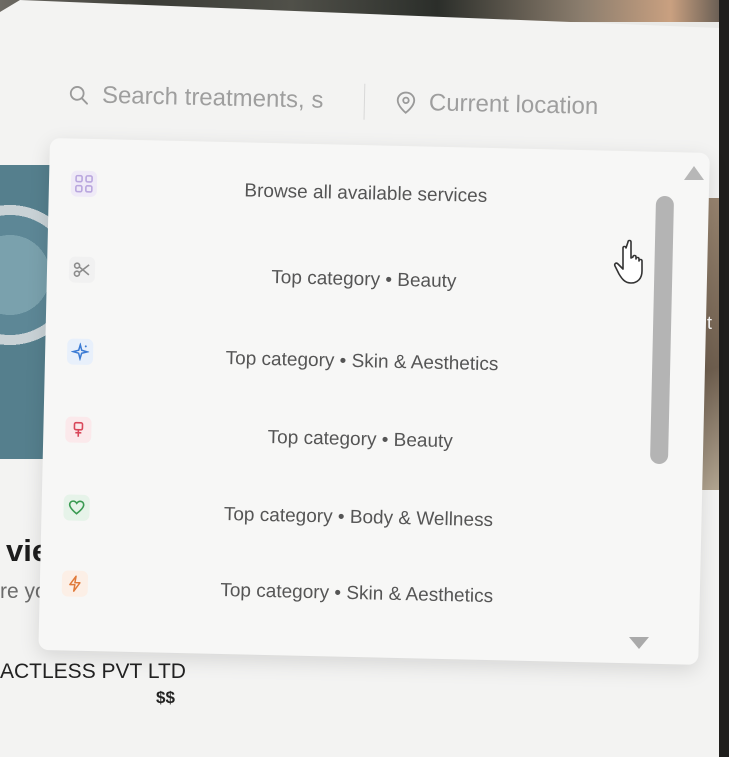 This screenshot has height=757, width=729. I want to click on location-pin-icon, so click(406, 102).